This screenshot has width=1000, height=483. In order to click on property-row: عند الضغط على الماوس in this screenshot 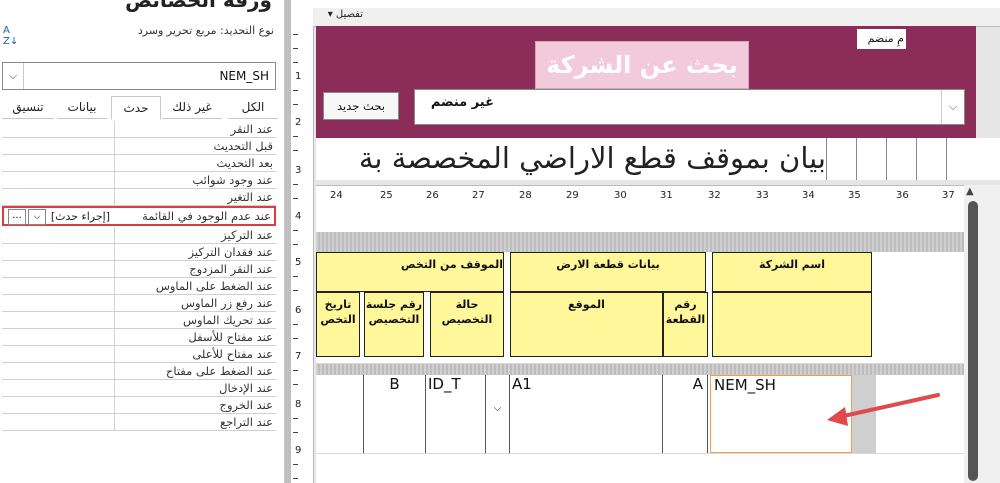, I will do `click(139, 286)`.